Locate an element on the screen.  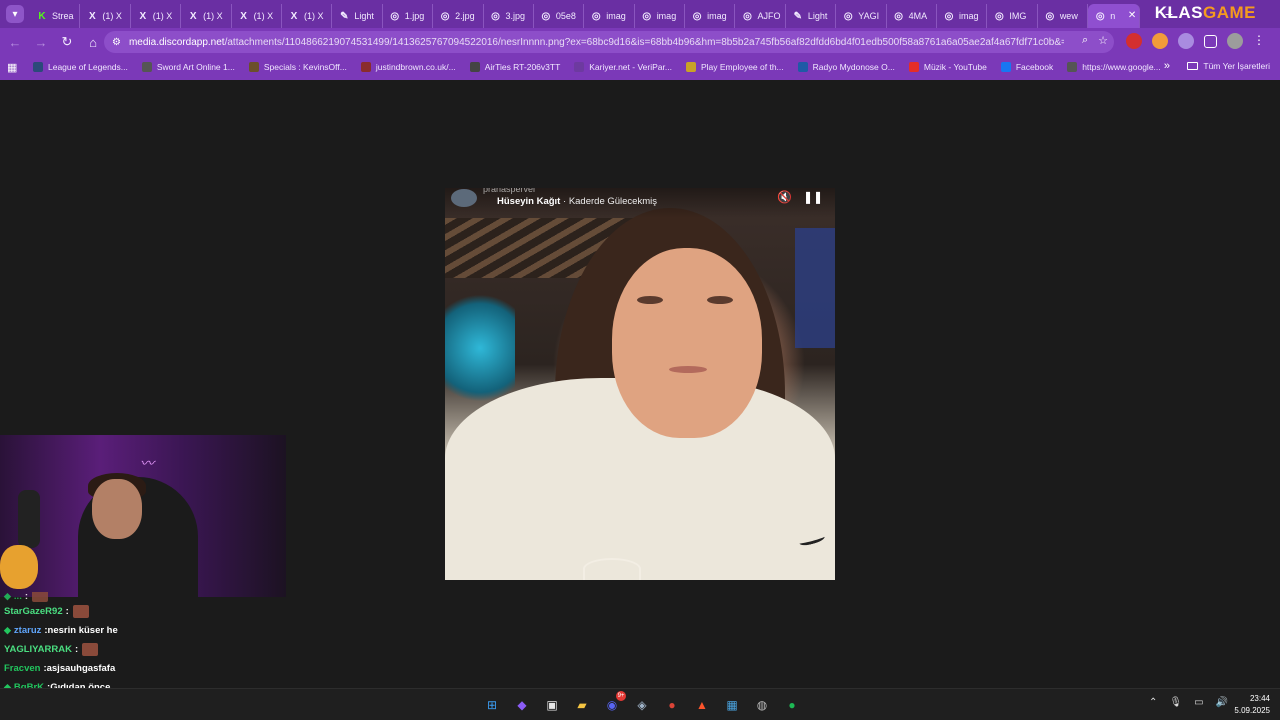
tab-12: ◎ imag is located at coordinates (660, 16).